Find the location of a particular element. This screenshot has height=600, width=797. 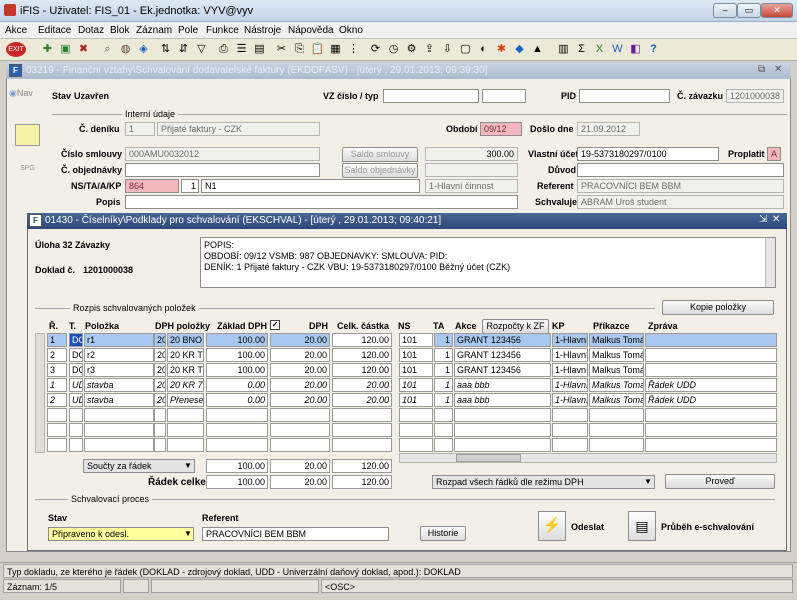

sum-icon: Σ is located at coordinates (581, 49).